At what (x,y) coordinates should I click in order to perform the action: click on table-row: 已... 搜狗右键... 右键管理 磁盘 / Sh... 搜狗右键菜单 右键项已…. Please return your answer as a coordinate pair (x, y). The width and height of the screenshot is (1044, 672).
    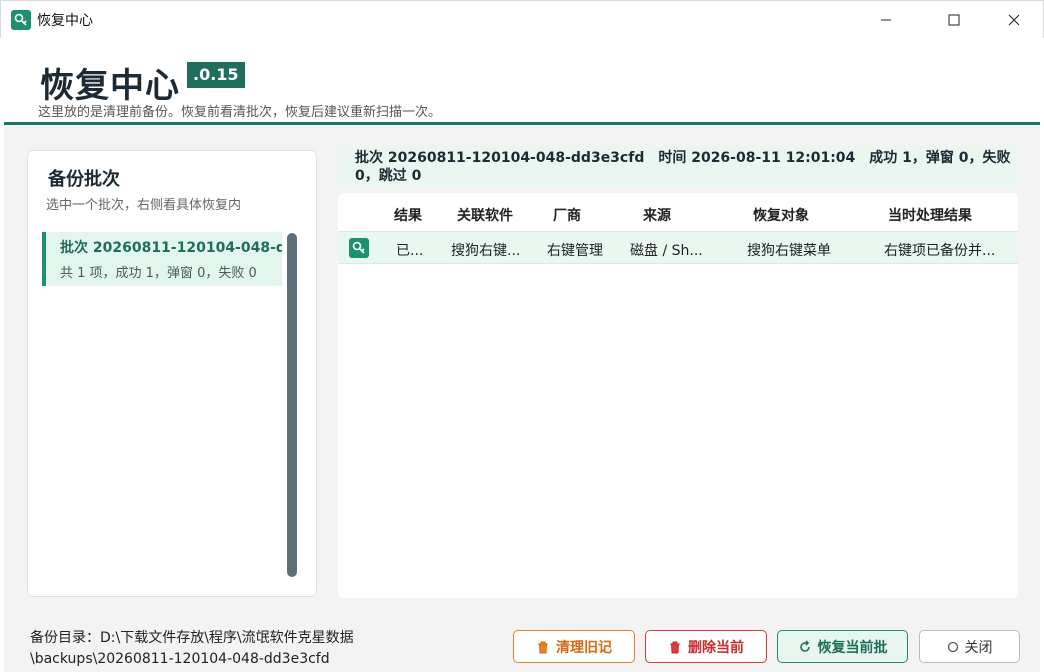
    Looking at the image, I should click on (678, 247).